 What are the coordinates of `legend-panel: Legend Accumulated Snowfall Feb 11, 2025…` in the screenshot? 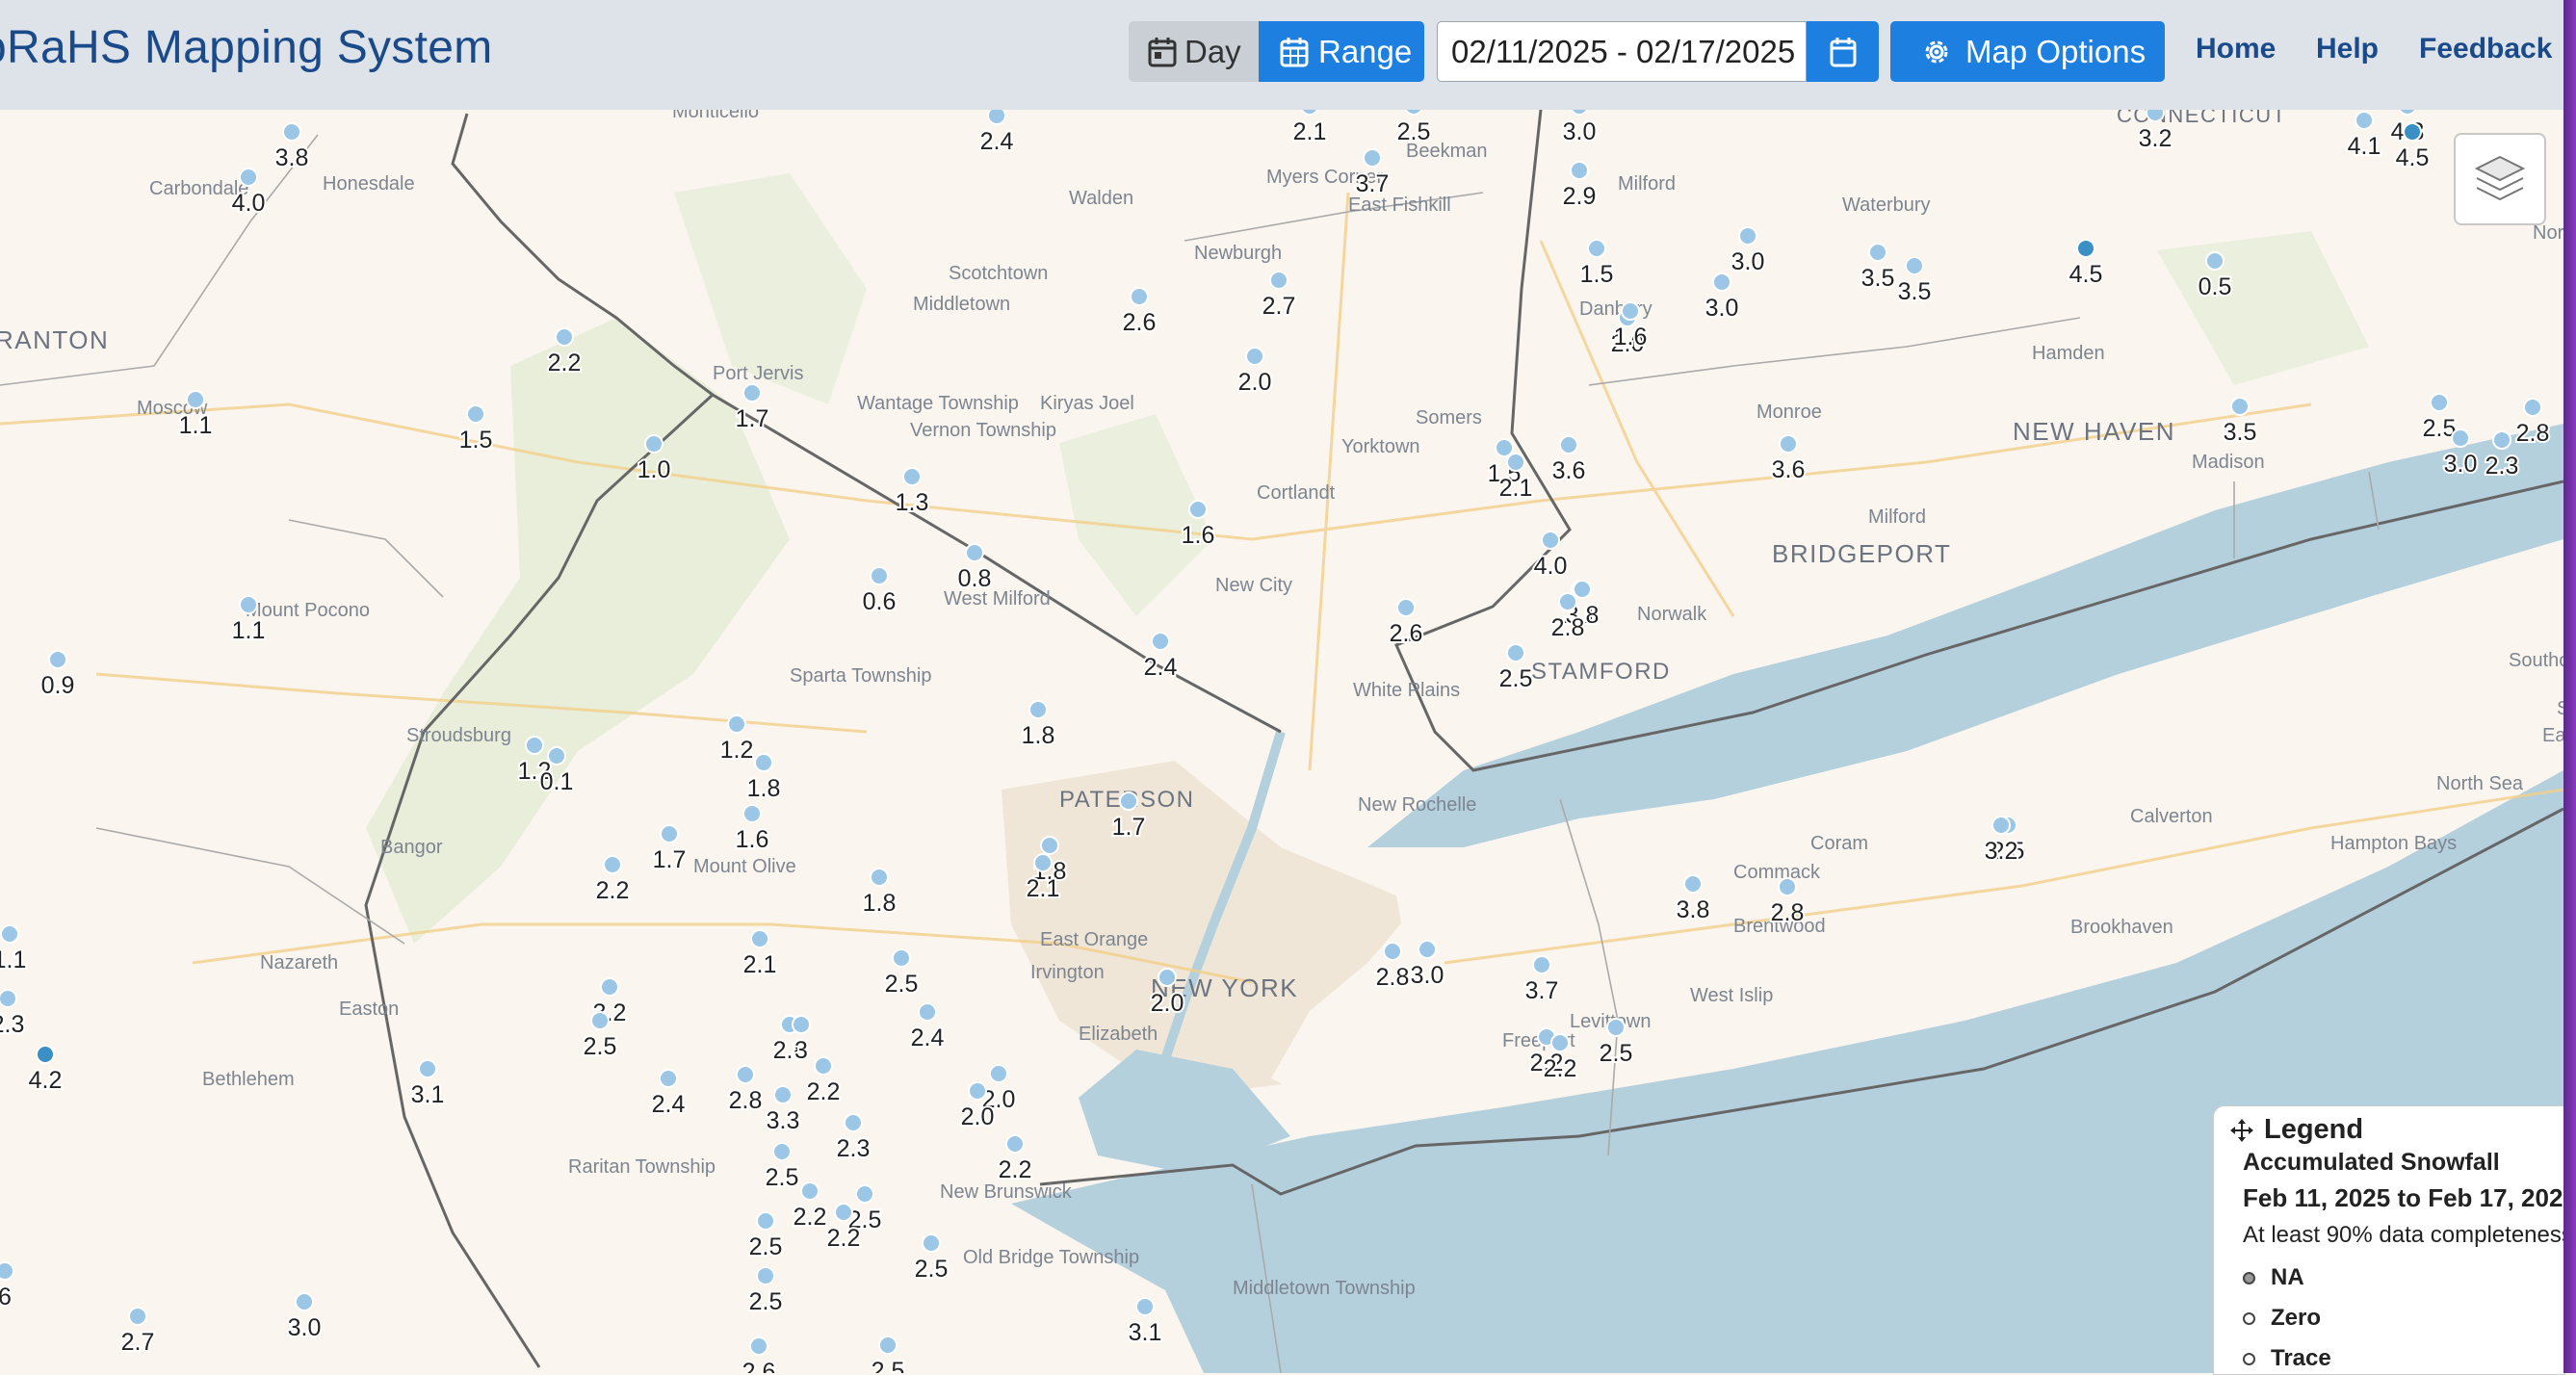 It's located at (2389, 1240).